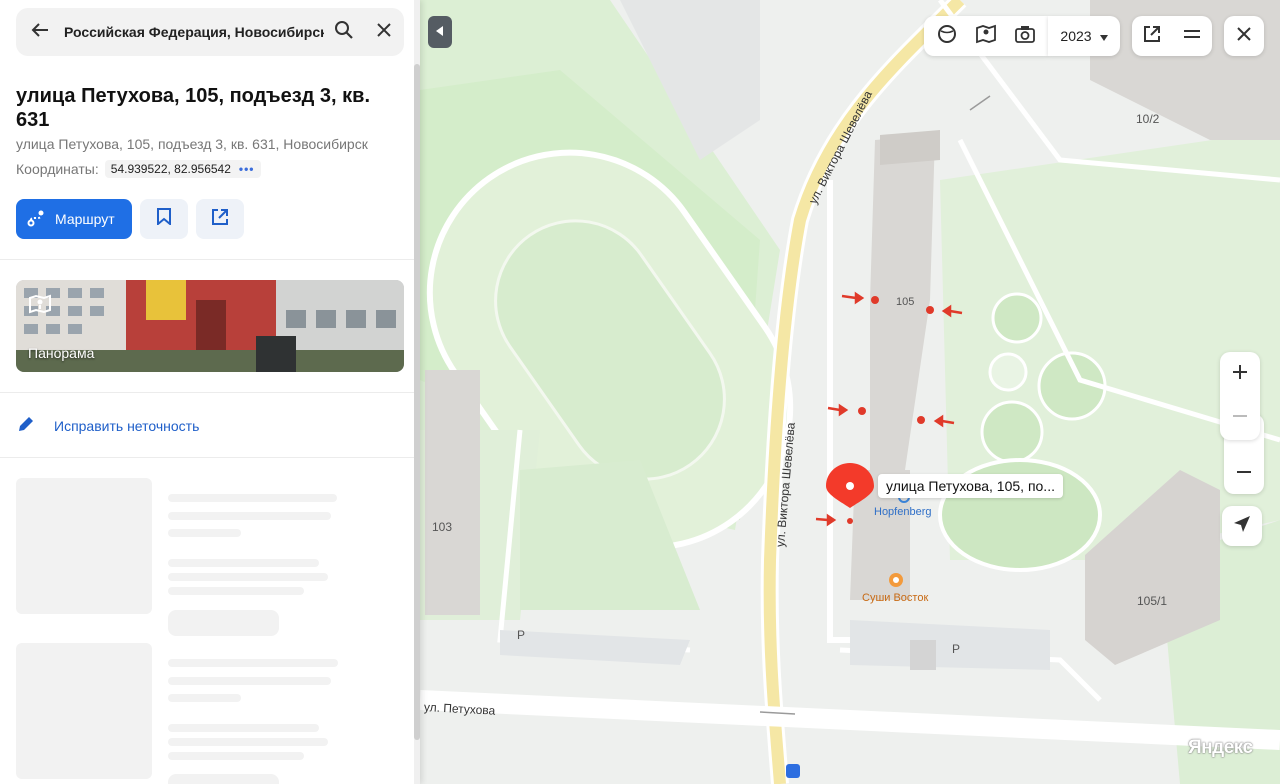 This screenshot has width=1280, height=784. I want to click on close-map-button, so click(1244, 36).